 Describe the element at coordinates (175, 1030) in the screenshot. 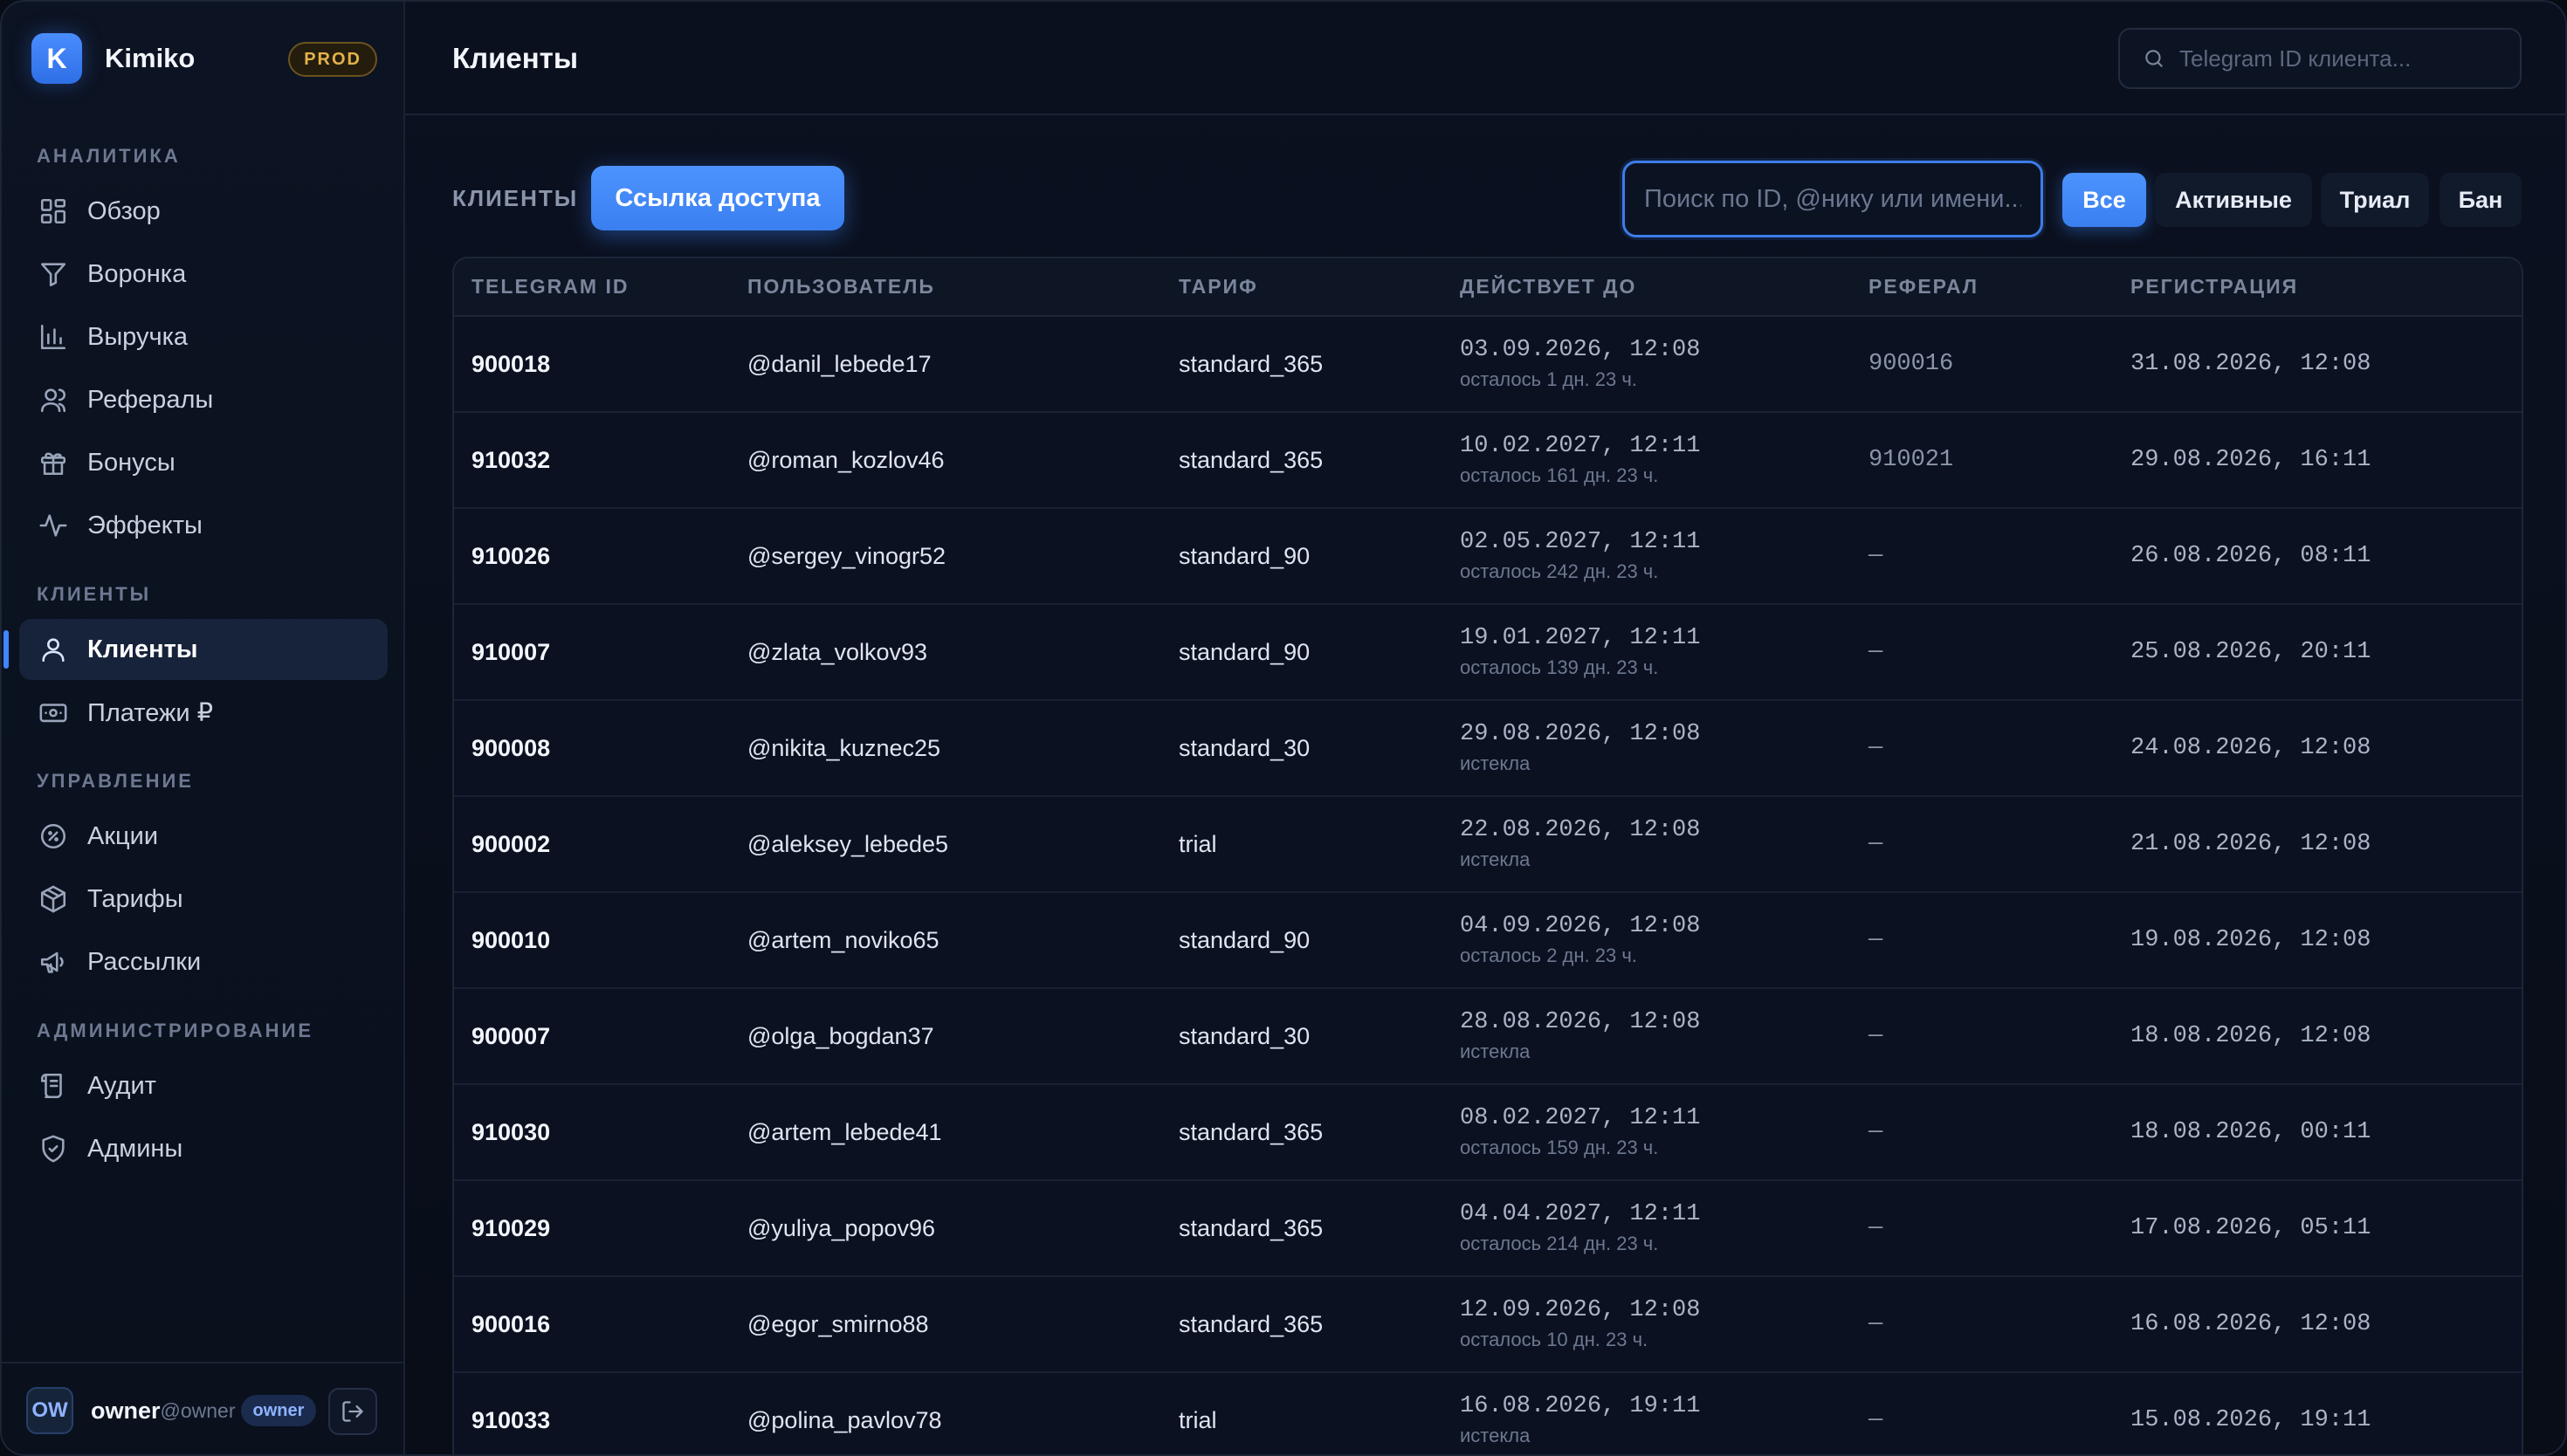

I see `nav-section-administration: АДМИНИСТРИРОВАНИЕ` at that location.